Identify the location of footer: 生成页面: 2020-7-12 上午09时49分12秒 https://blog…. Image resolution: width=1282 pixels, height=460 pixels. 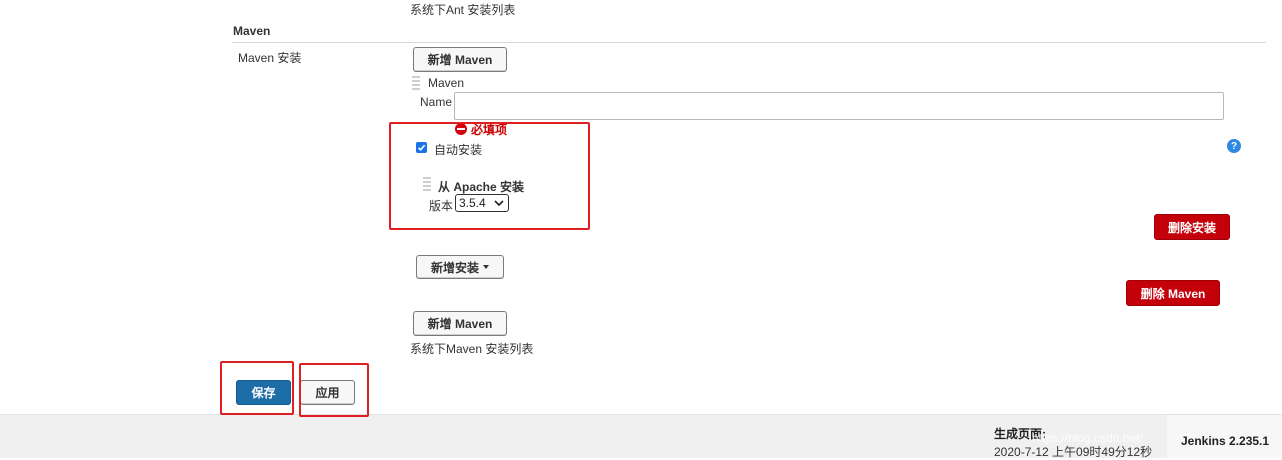
(641, 436).